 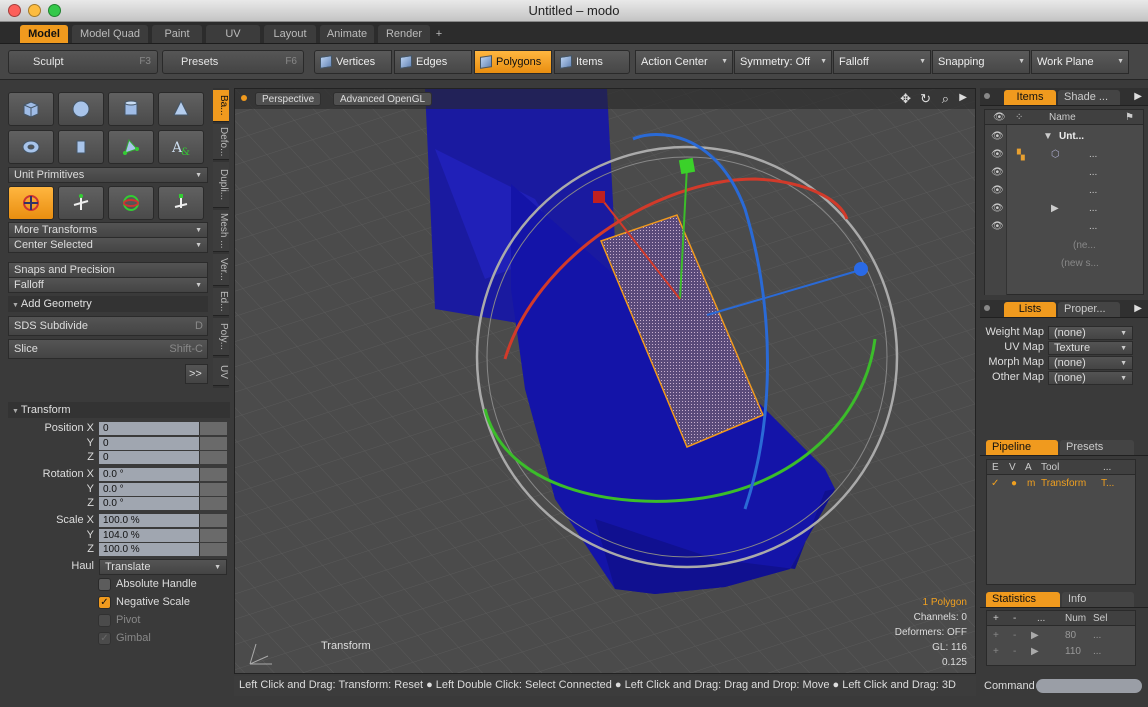 What do you see at coordinates (981, 62) in the screenshot?
I see `snapping-dropdown: Snapping` at bounding box center [981, 62].